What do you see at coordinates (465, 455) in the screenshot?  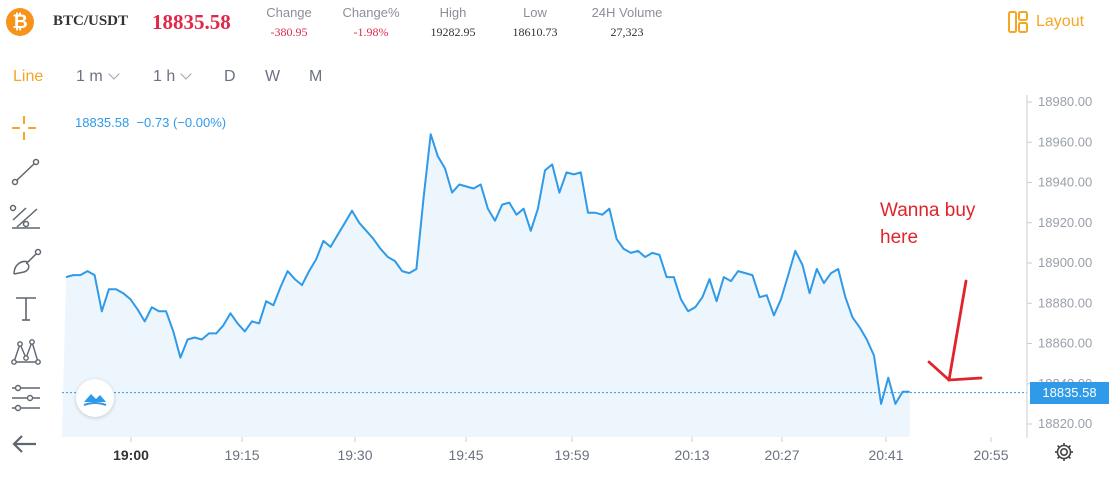 I see `x-tick-label: 19:45` at bounding box center [465, 455].